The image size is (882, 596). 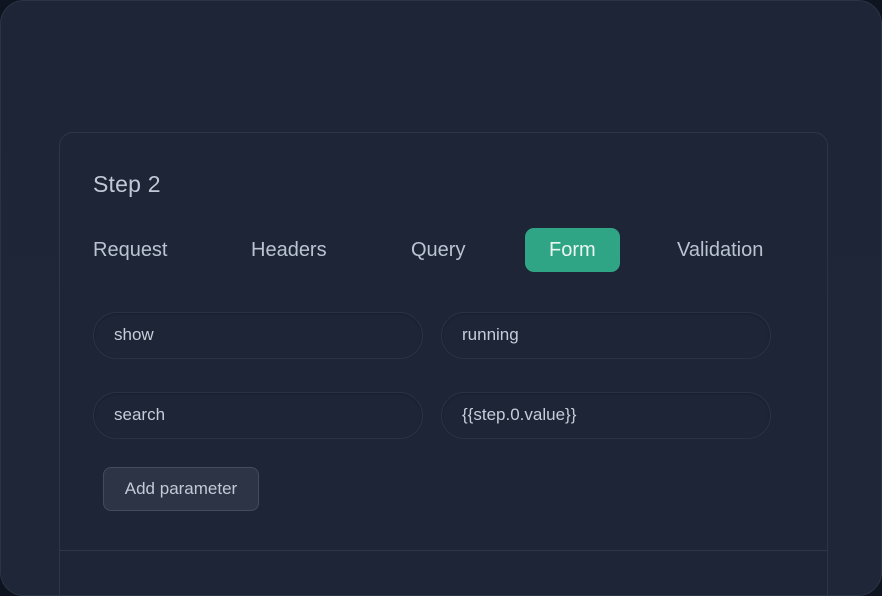 What do you see at coordinates (258, 415) in the screenshot?
I see `param-key-field: search` at bounding box center [258, 415].